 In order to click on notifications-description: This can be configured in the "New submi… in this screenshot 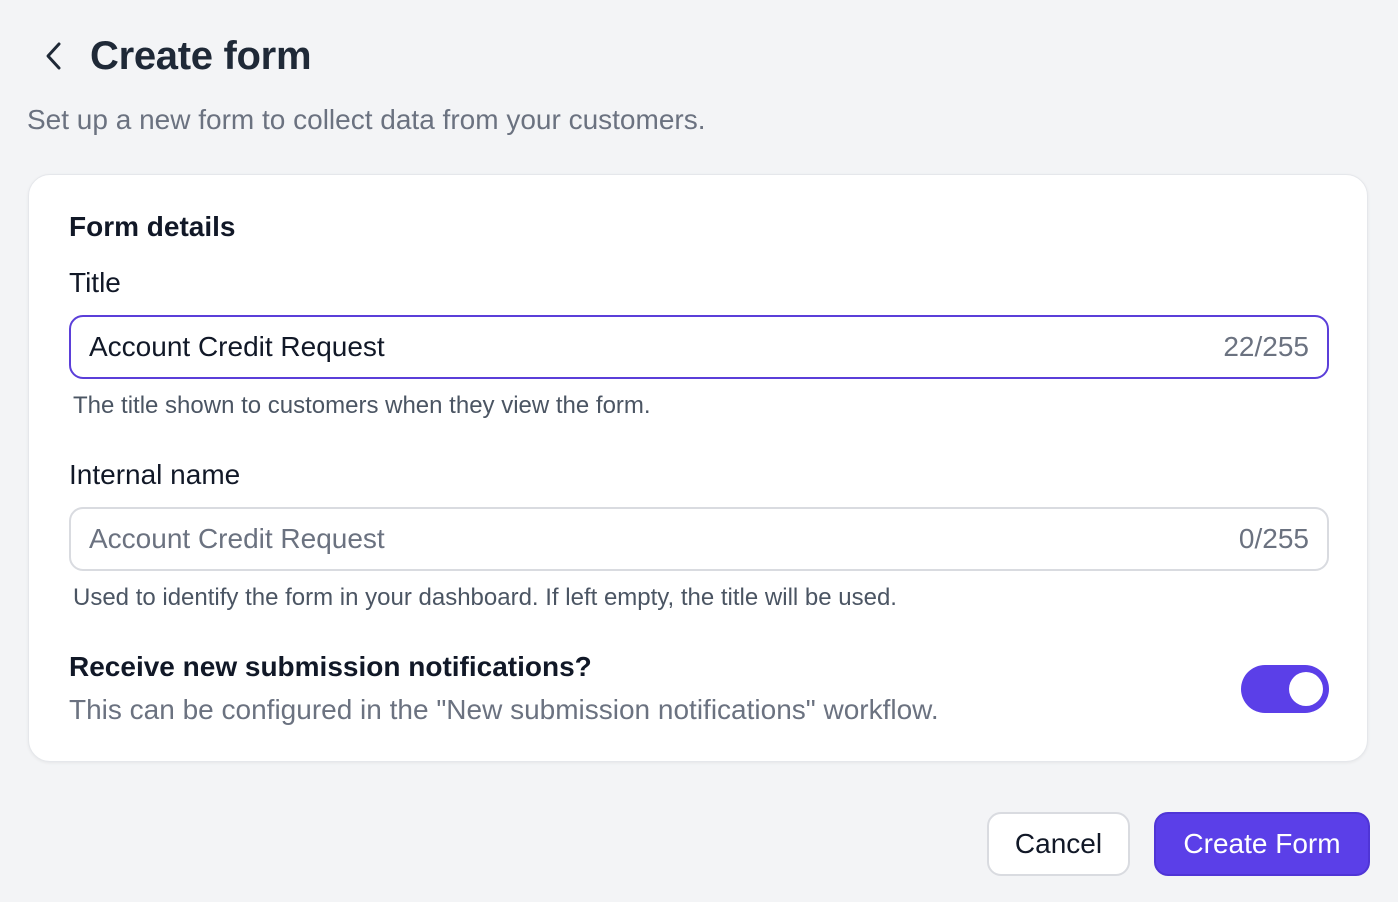, I will do `click(504, 709)`.